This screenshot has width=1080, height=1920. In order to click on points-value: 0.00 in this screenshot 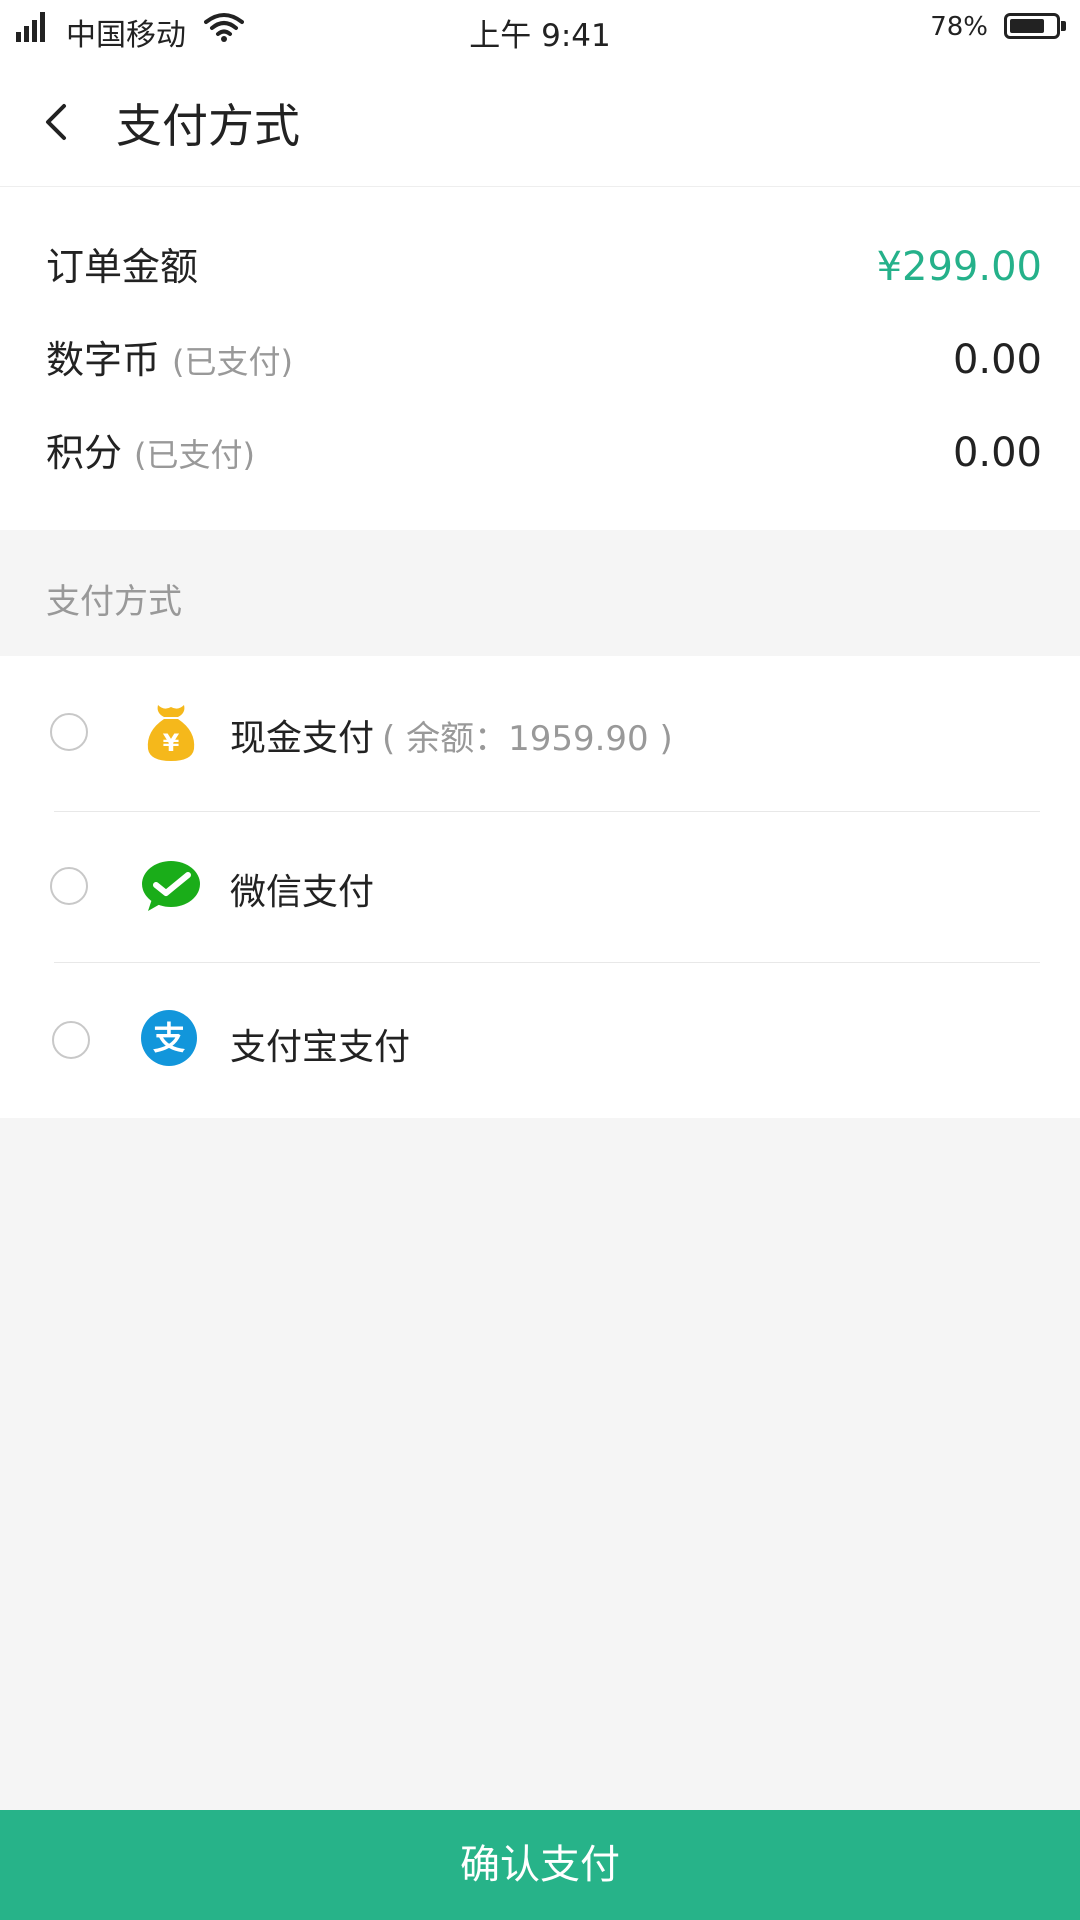, I will do `click(997, 453)`.